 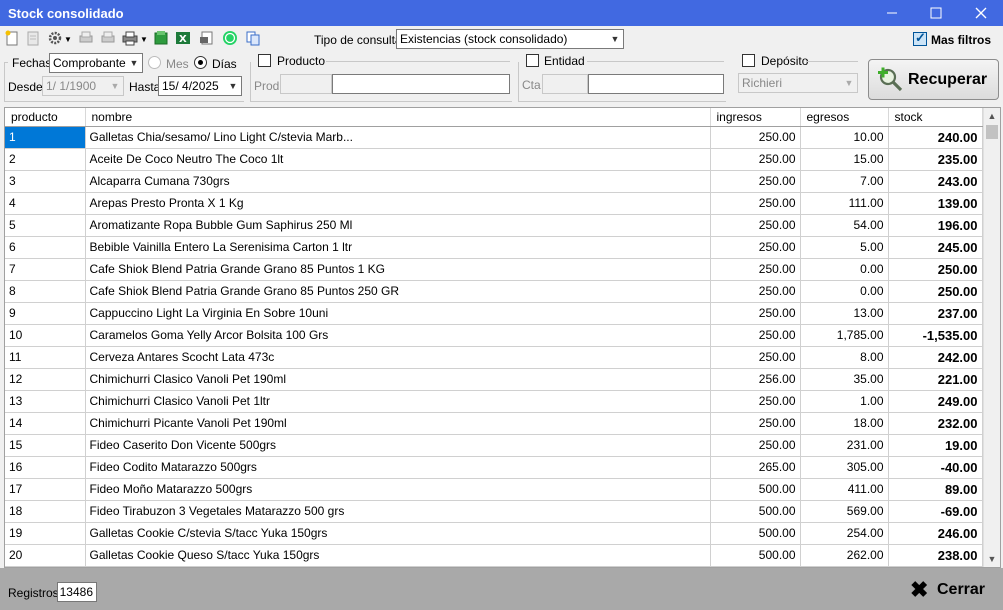 I want to click on tipo-consulta-select: Existencias (stock consolidado) ▼, so click(x=510, y=39).